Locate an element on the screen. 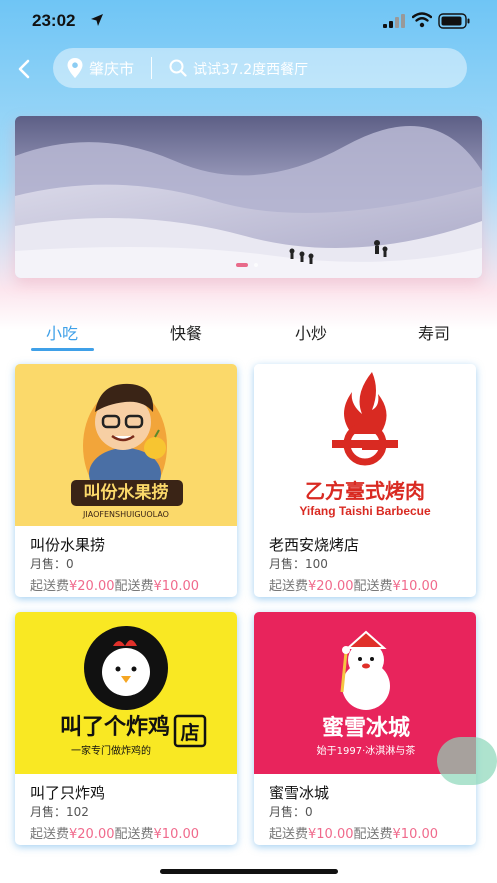 The height and width of the screenshot is (883, 497). tab-snacks: 小吃 is located at coordinates (62, 332).